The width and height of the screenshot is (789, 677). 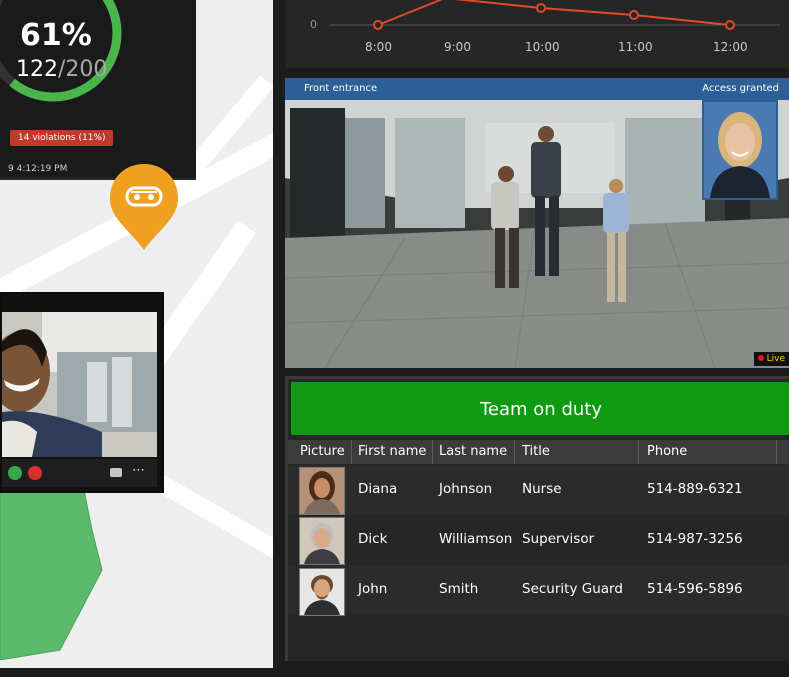 I want to click on table-row: Diana Johnson Nurse 514-889-6321, so click(x=538, y=490).